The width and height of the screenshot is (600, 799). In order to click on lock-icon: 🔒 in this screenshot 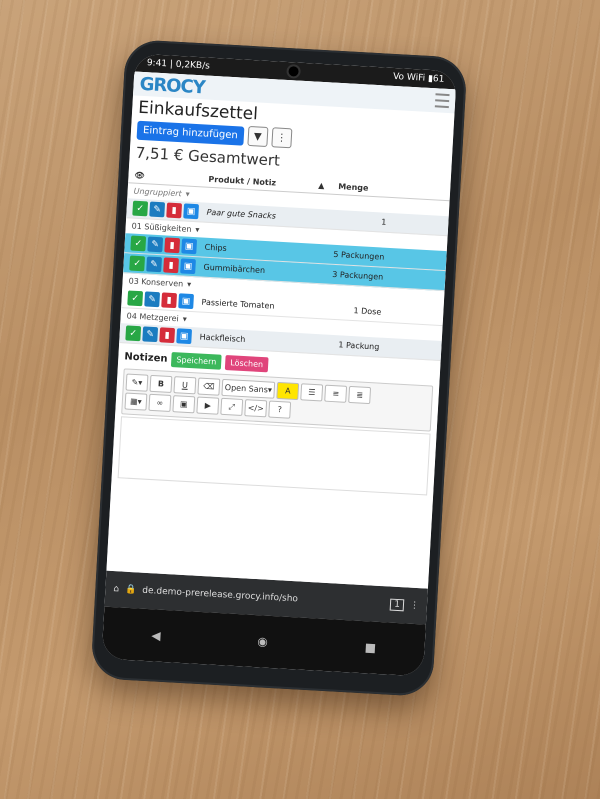, I will do `click(130, 590)`.